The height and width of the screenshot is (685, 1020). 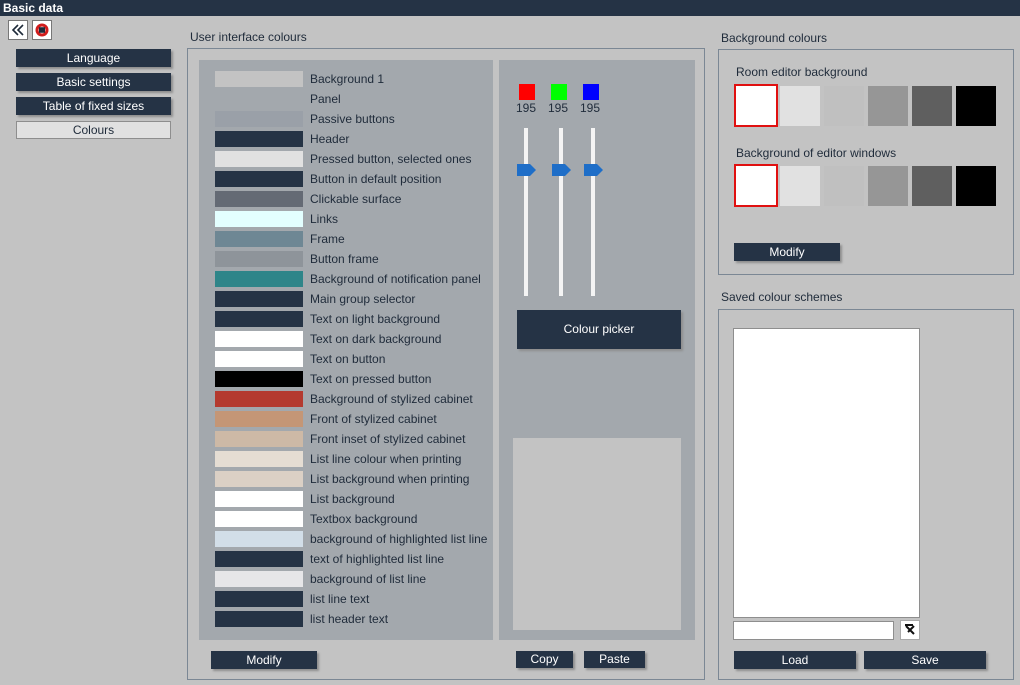 What do you see at coordinates (510, 8) in the screenshot?
I see `window-title: Basic data` at bounding box center [510, 8].